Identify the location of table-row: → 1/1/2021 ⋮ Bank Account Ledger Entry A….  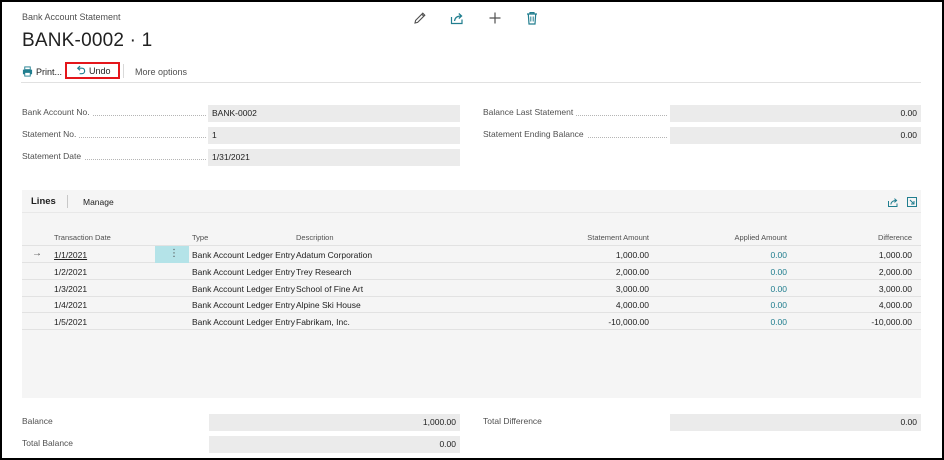
(471, 254).